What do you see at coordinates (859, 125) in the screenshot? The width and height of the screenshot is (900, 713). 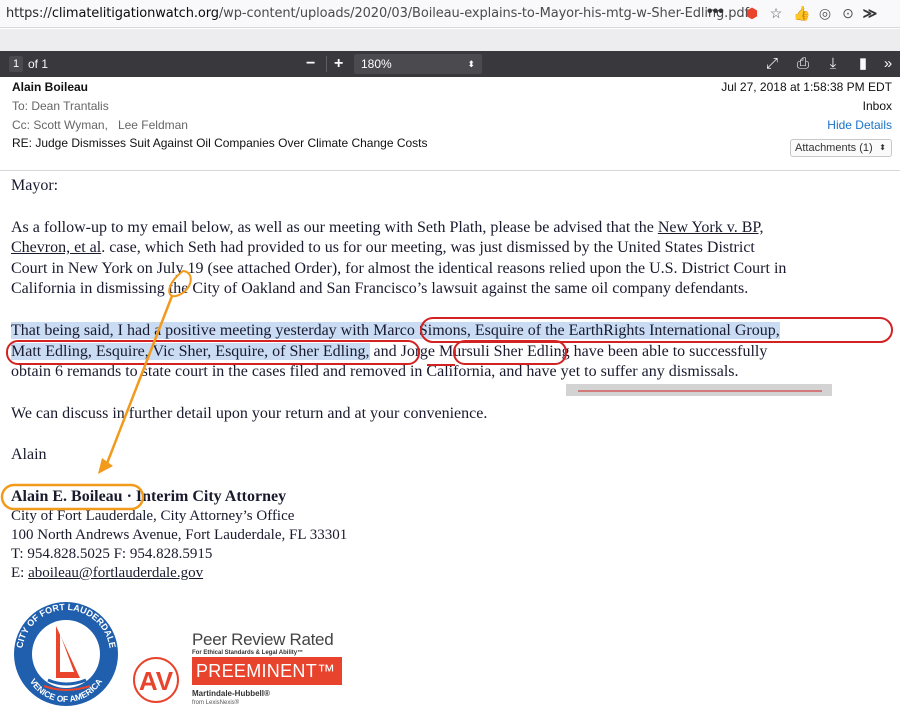 I see `hide-details-link: Hide Details` at bounding box center [859, 125].